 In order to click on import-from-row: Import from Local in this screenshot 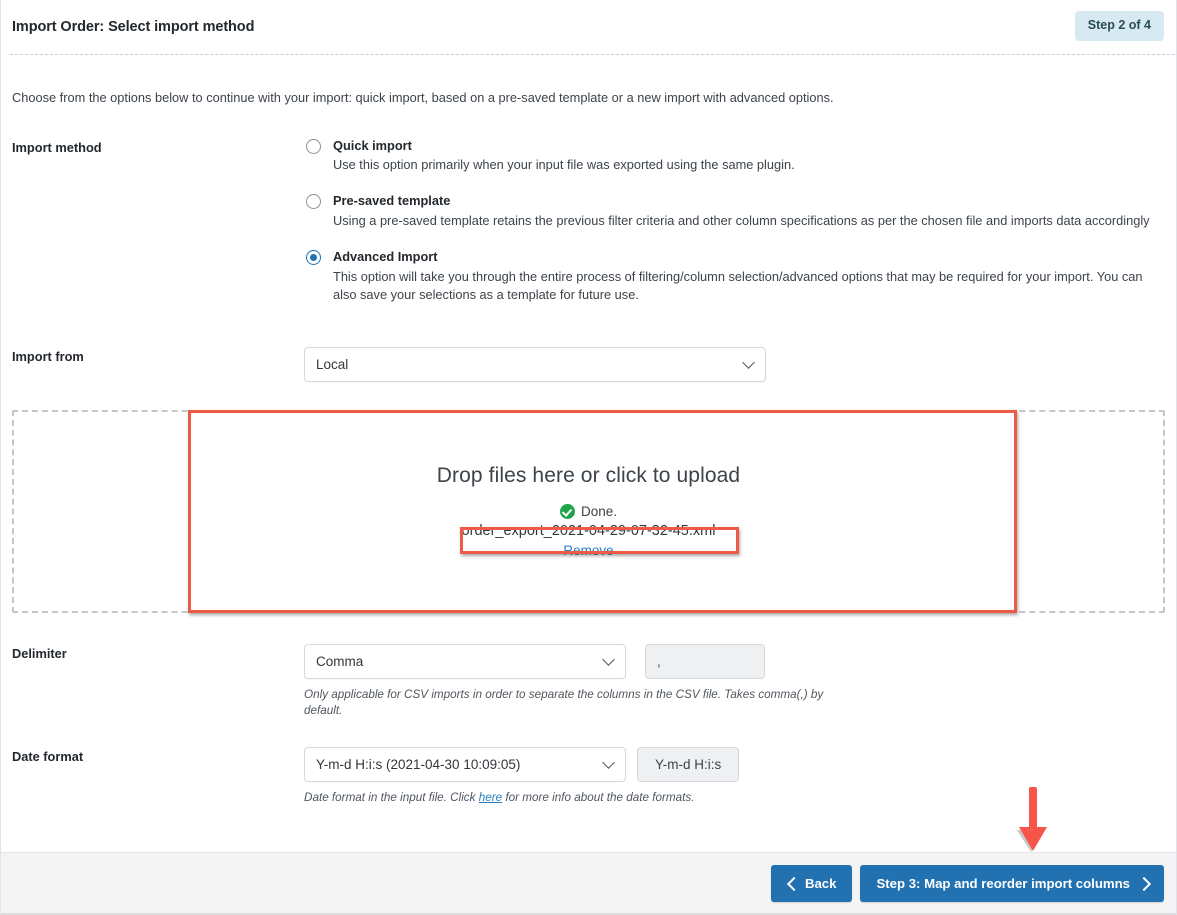, I will do `click(588, 364)`.